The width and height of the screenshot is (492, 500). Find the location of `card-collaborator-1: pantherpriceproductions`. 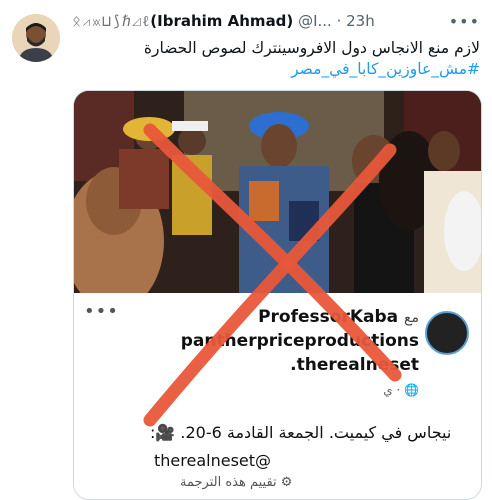

card-collaborator-1: pantherpriceproductions is located at coordinates (300, 341).